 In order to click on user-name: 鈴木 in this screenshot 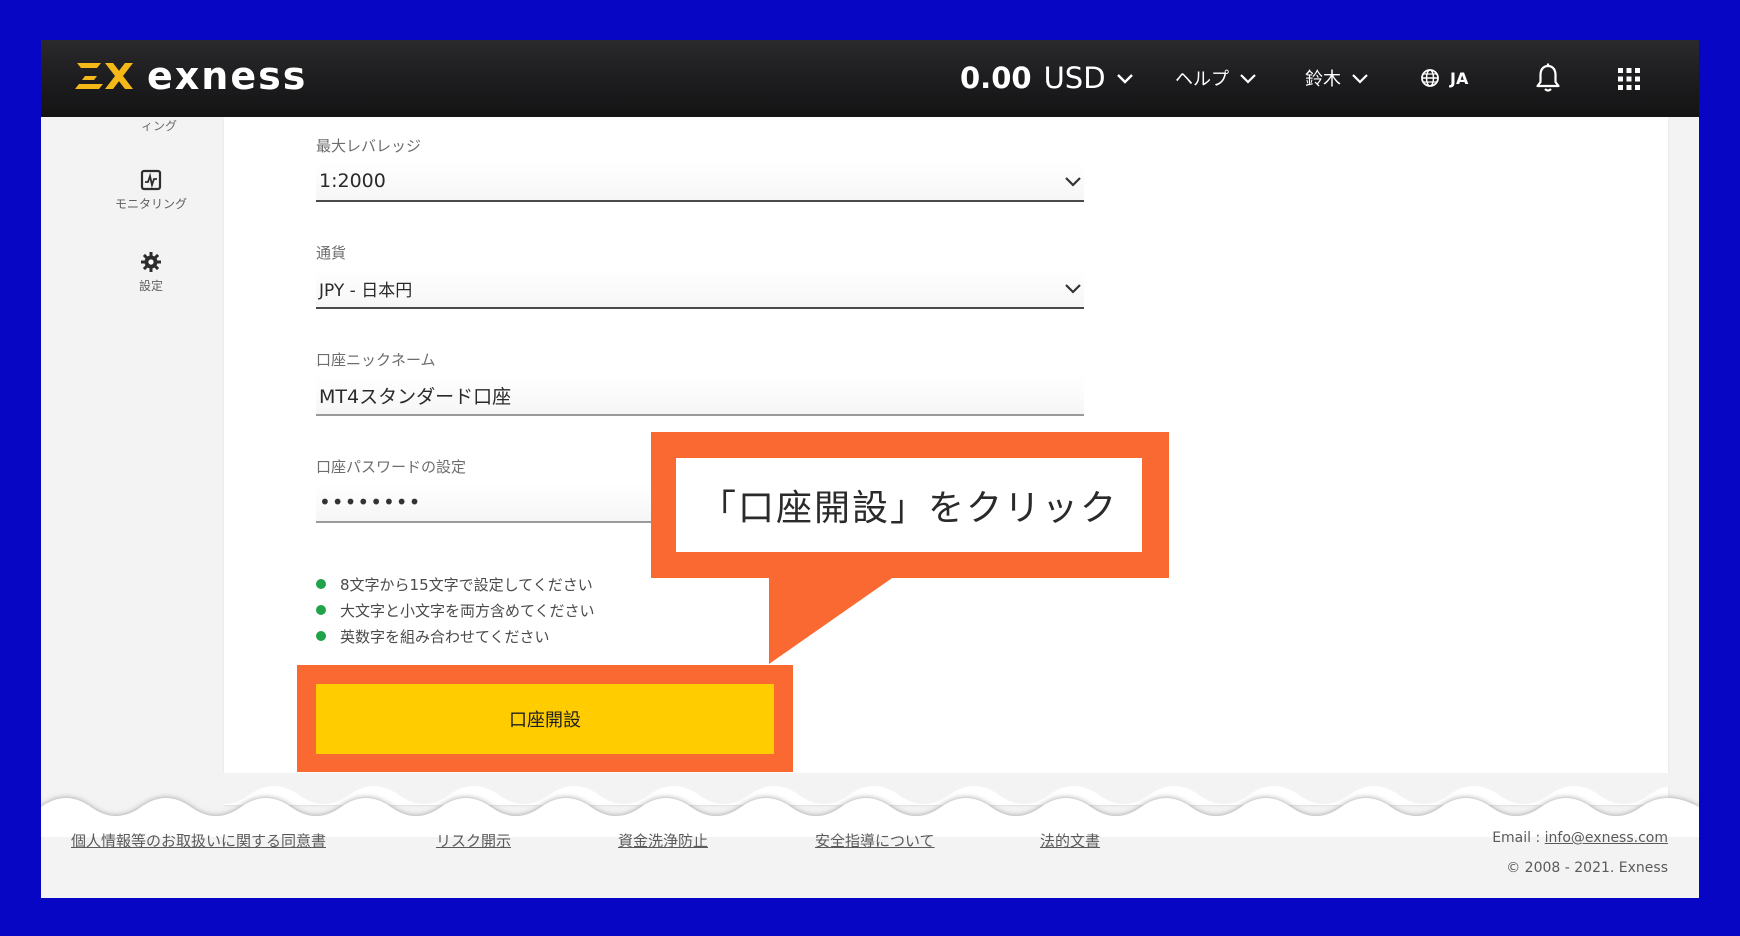, I will do `click(1323, 79)`.